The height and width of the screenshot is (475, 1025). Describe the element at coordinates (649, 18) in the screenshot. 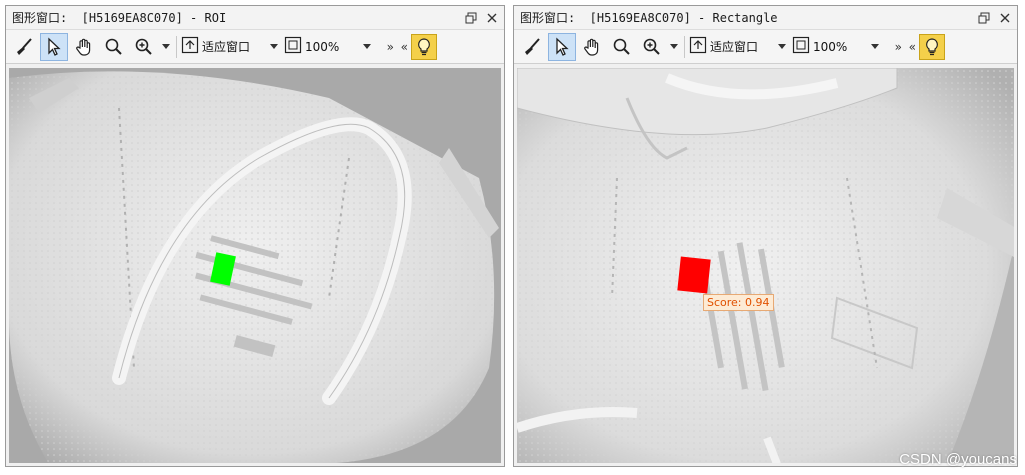

I see `window-title: 图形窗口: [H5169EA8C070] - Rectangle` at that location.